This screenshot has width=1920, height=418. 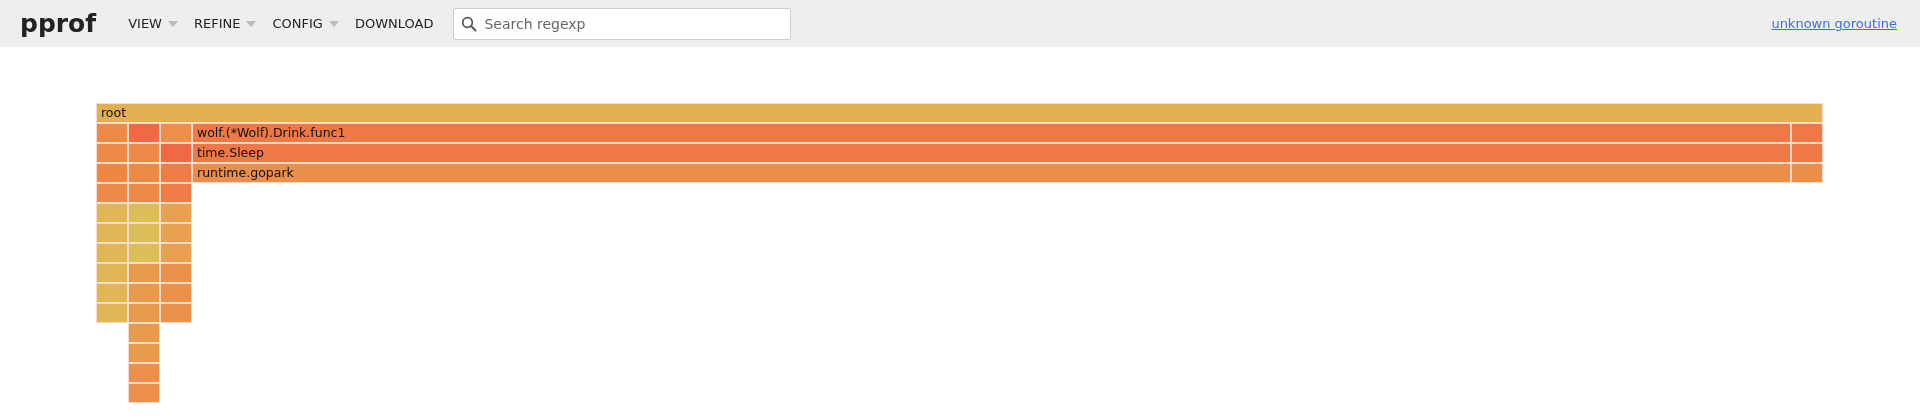 What do you see at coordinates (225, 23) in the screenshot?
I see `menu-button: REFINE` at bounding box center [225, 23].